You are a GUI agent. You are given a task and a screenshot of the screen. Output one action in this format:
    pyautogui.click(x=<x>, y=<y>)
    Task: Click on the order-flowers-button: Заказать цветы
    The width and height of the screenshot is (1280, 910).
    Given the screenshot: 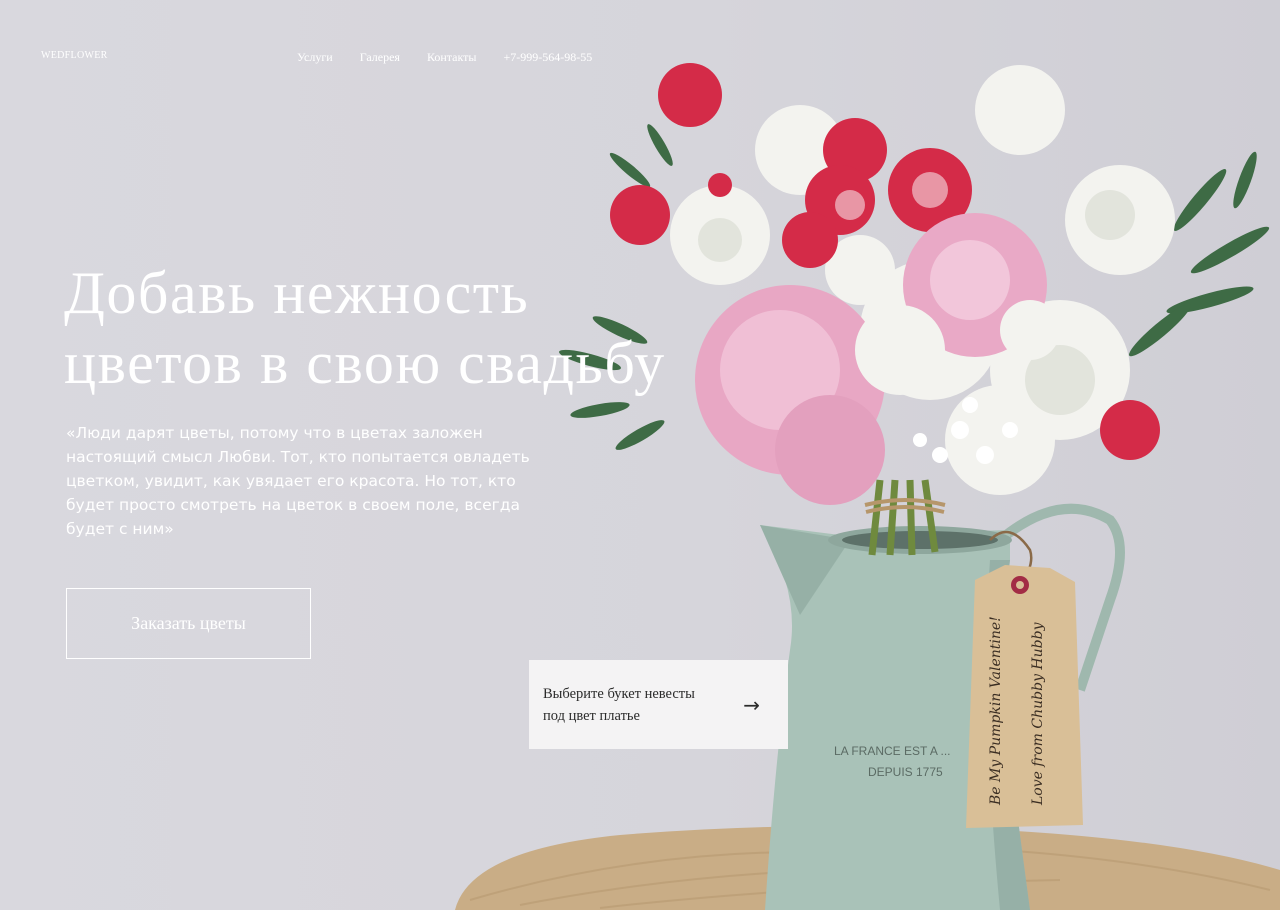 What is the action you would take?
    pyautogui.click(x=188, y=623)
    